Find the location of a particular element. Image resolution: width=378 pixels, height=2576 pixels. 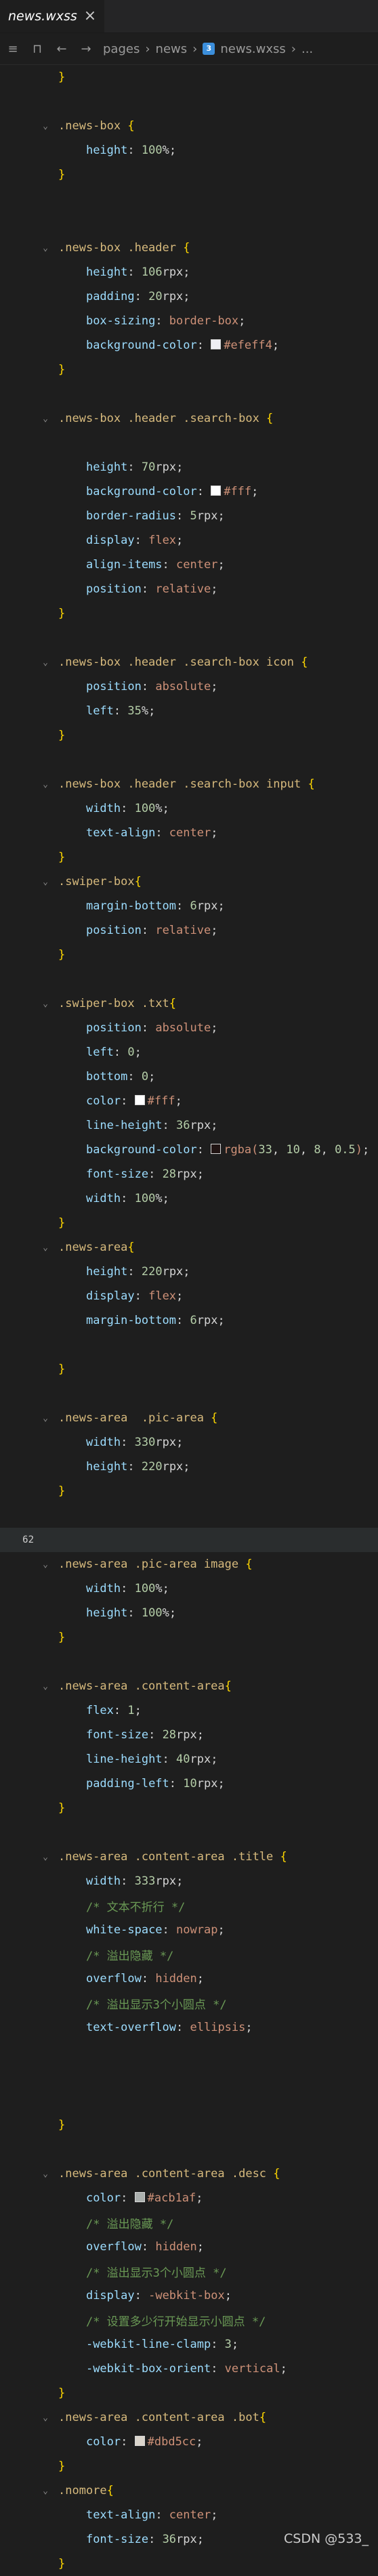

code-line: color: #dbd5cc; is located at coordinates (189, 2442).